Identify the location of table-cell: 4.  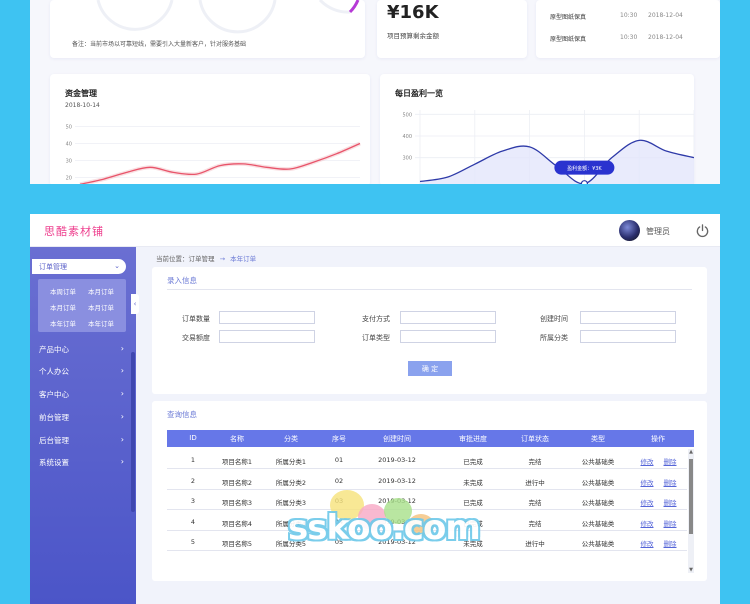
(193, 521).